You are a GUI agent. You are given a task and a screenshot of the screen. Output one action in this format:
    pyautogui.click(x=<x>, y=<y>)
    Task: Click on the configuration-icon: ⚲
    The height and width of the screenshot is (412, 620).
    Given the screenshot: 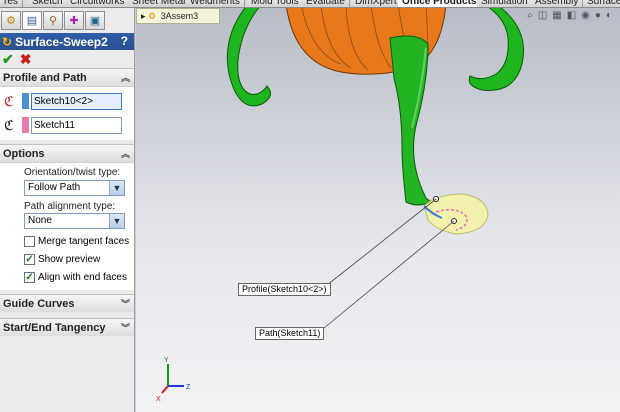 What is the action you would take?
    pyautogui.click(x=53, y=21)
    